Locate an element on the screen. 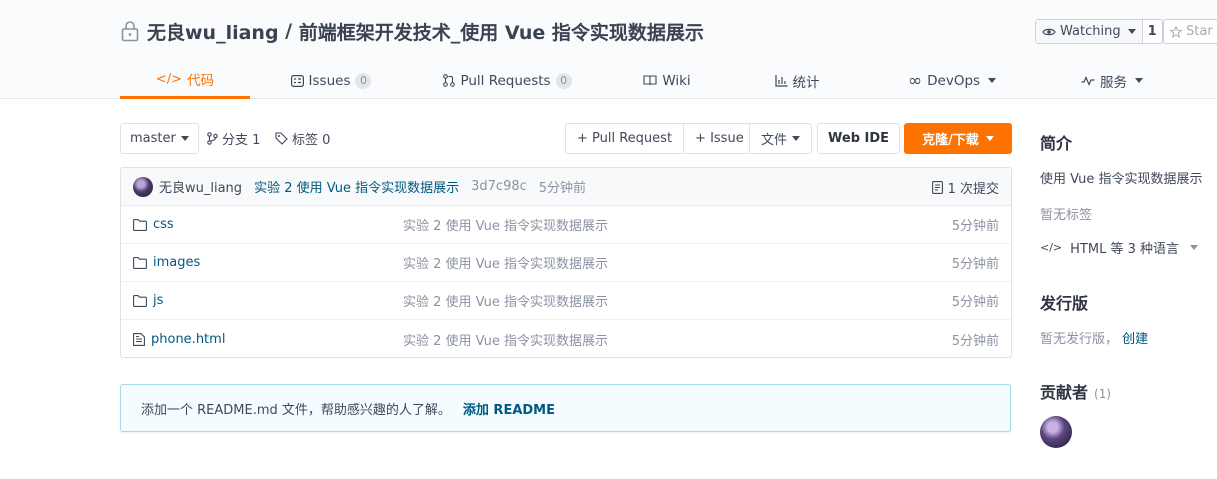 The height and width of the screenshot is (479, 1217). tab-code: </> 代码 is located at coordinates (185, 80).